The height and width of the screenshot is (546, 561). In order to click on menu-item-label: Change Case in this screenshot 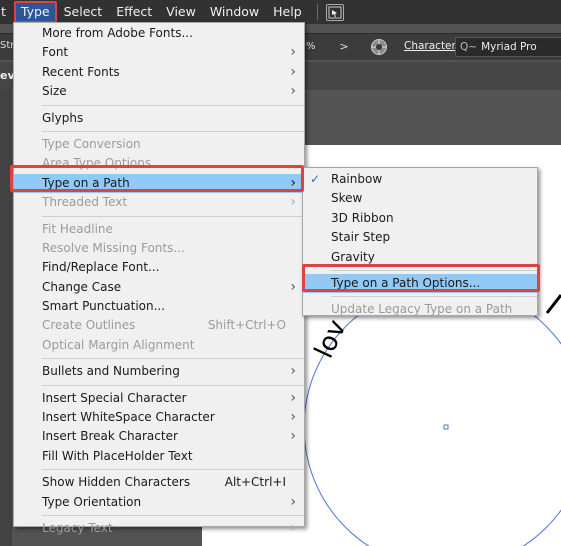, I will do `click(82, 286)`.